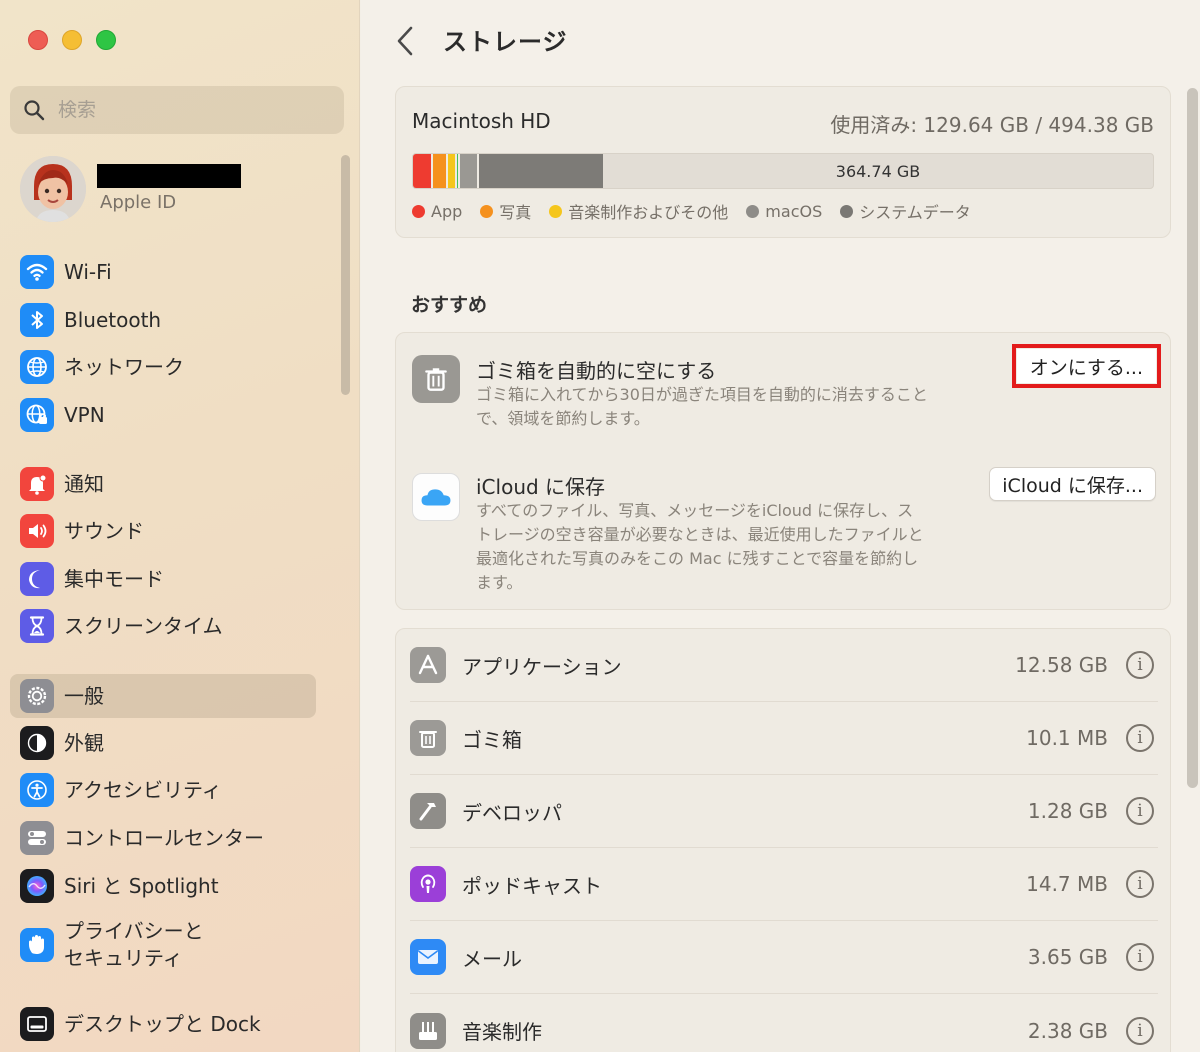  I want to click on close-button, so click(38, 40).